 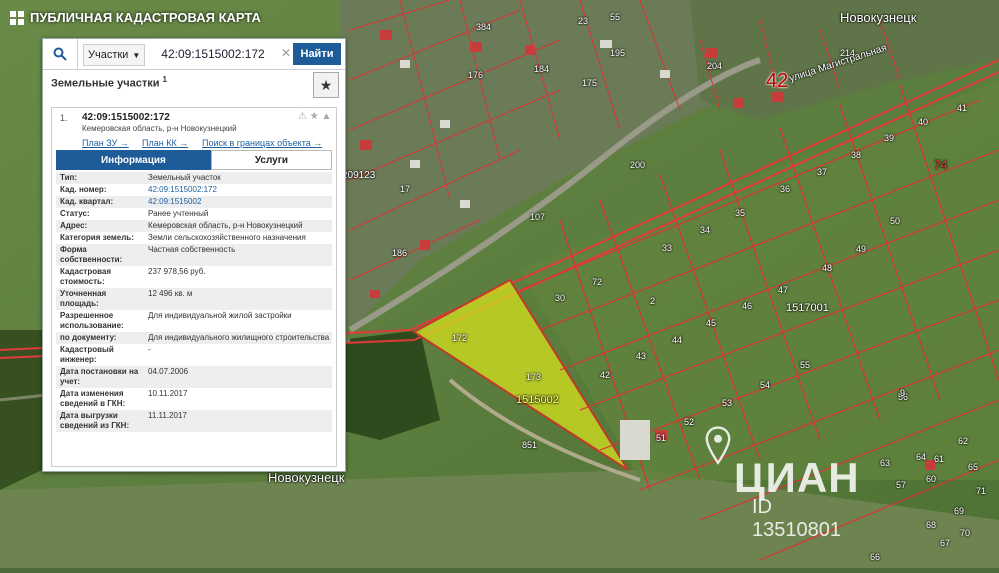 What do you see at coordinates (889, 138) in the screenshot?
I see `parcel-label: 39` at bounding box center [889, 138].